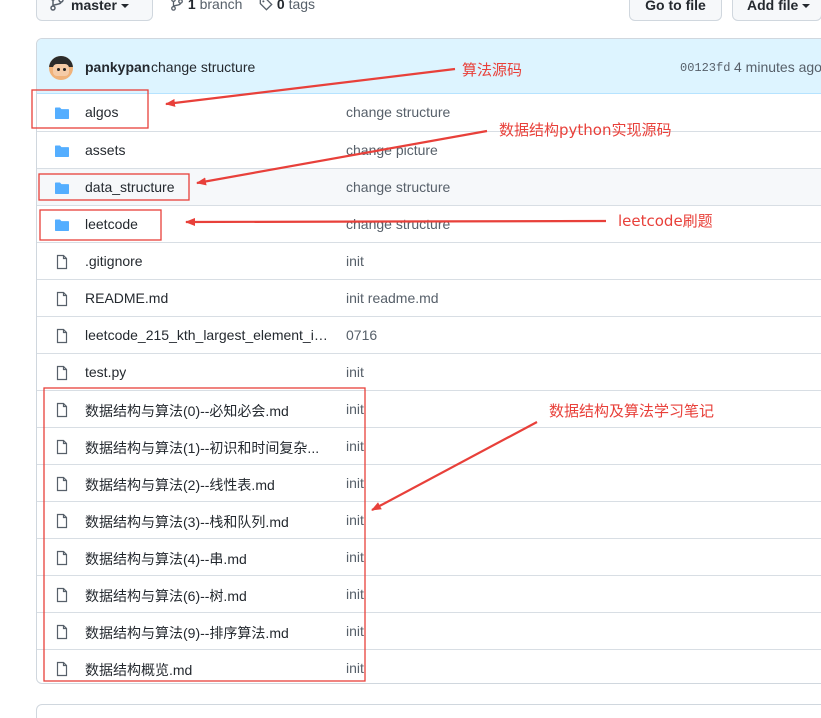 The height and width of the screenshot is (718, 821). I want to click on directory-row: algos change structure, so click(429, 112).